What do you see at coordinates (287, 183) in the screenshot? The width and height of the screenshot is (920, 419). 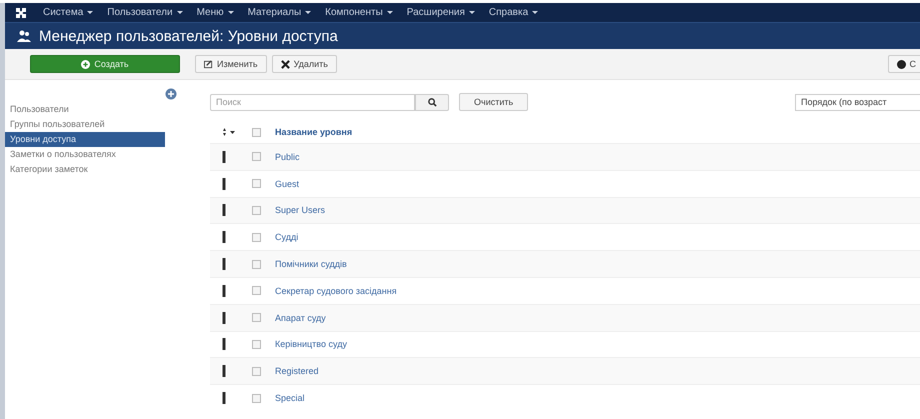 I see `level-link: Guest` at bounding box center [287, 183].